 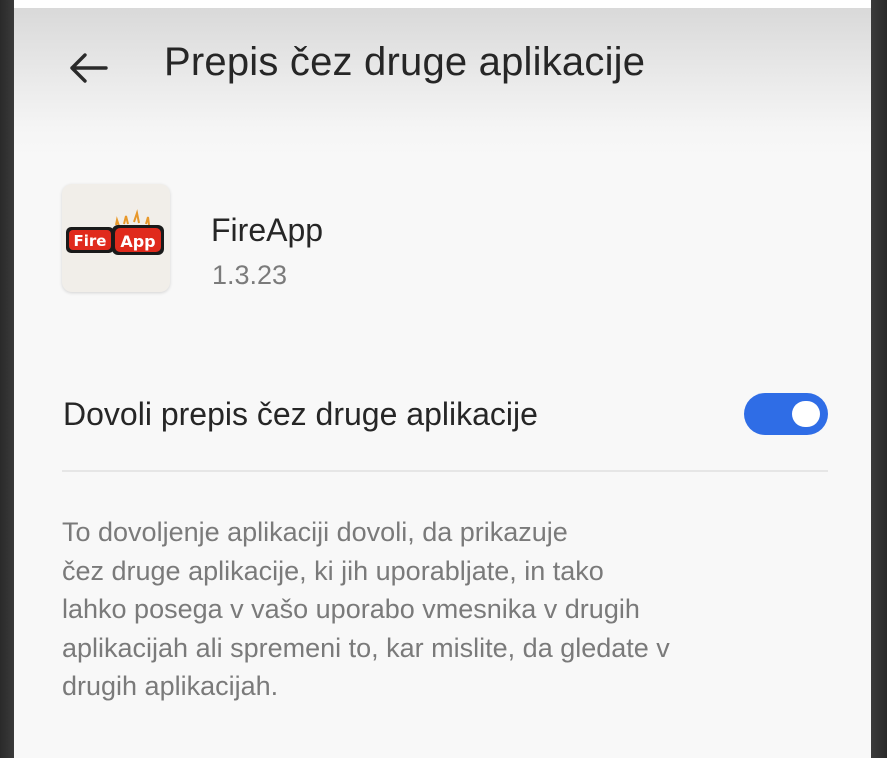 I want to click on allow-overlay-label: Dovoli prepis čez druge aplikacije, so click(x=300, y=414).